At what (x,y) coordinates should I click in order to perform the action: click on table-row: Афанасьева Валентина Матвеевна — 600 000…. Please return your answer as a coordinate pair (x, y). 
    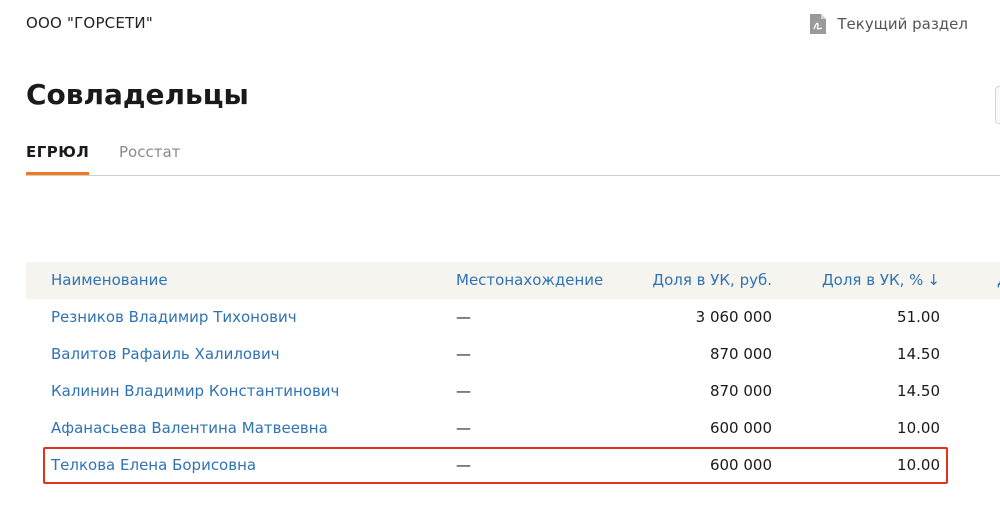
    Looking at the image, I should click on (513, 428).